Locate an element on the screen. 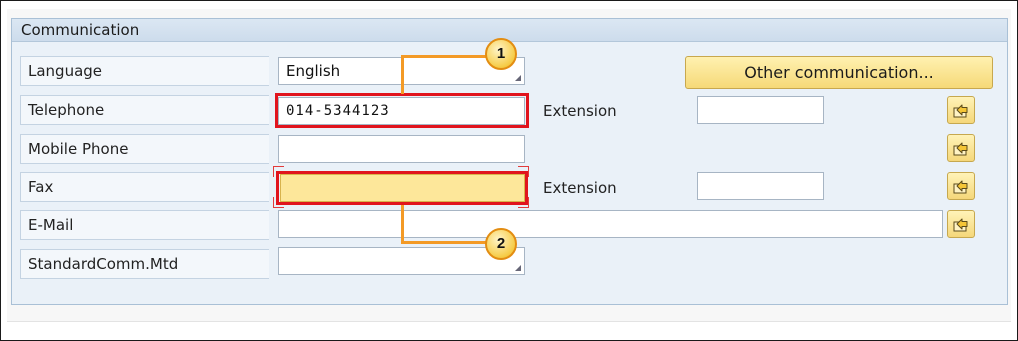 The width and height of the screenshot is (1018, 341). fax-more-button is located at coordinates (961, 186).